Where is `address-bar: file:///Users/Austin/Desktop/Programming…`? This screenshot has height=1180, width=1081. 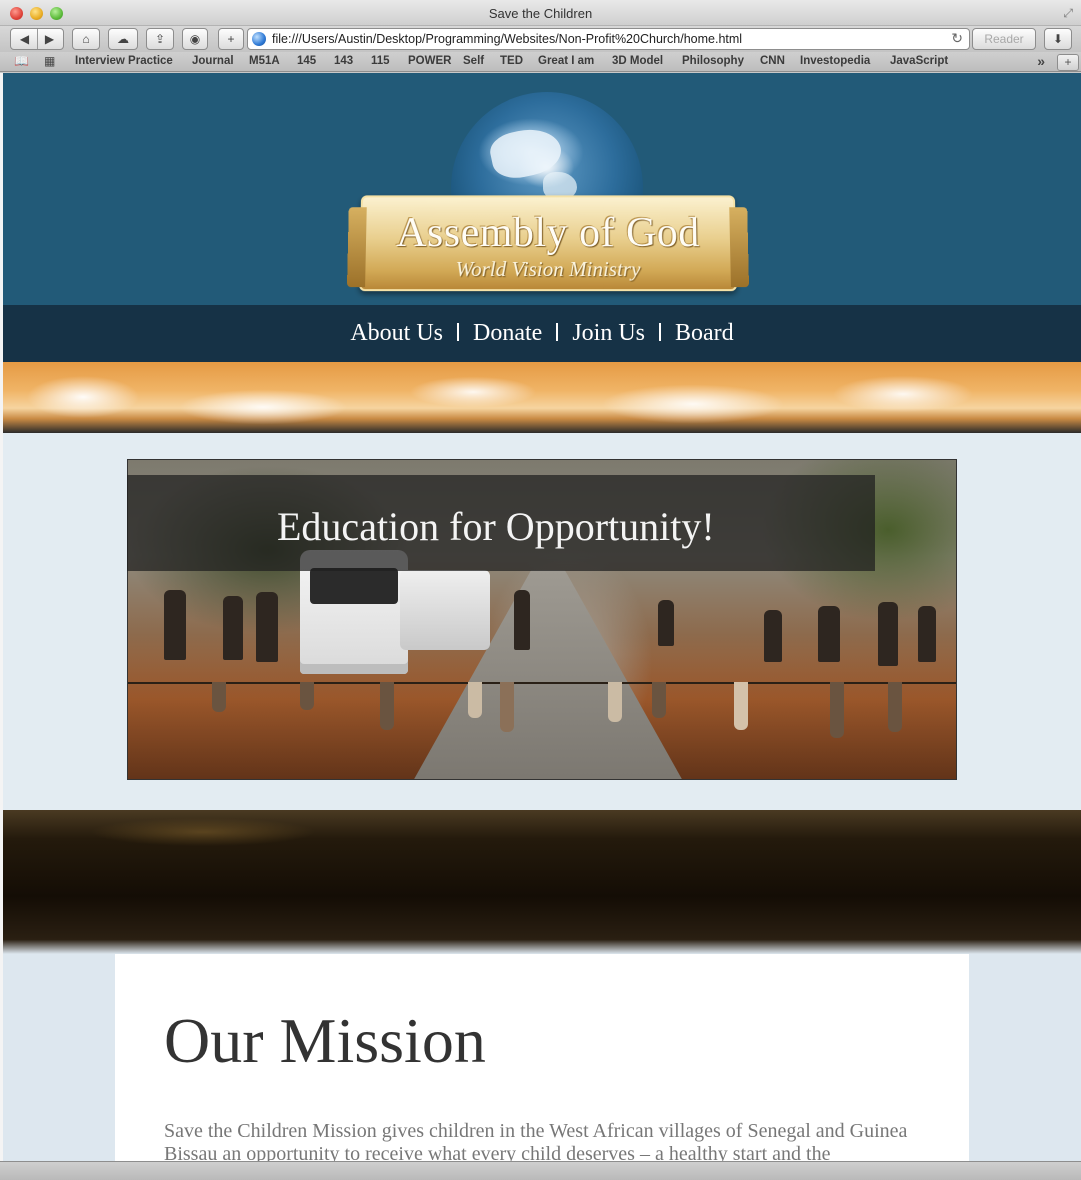
address-bar: file:///Users/Austin/Desktop/Programming… is located at coordinates (608, 39).